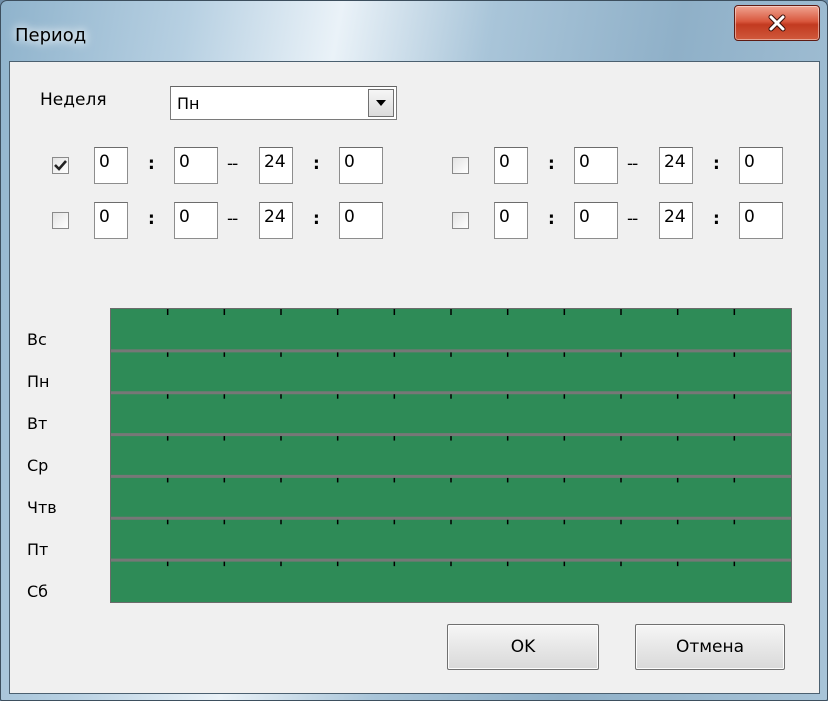  I want to click on period-2-end-minute-field: 0, so click(761, 165).